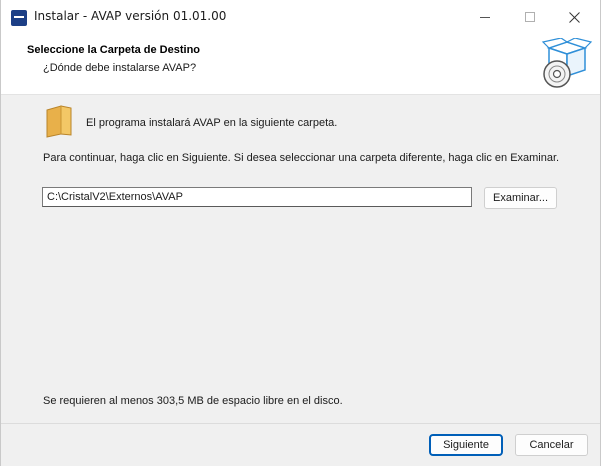  What do you see at coordinates (59, 121) in the screenshot?
I see `folder-icon` at bounding box center [59, 121].